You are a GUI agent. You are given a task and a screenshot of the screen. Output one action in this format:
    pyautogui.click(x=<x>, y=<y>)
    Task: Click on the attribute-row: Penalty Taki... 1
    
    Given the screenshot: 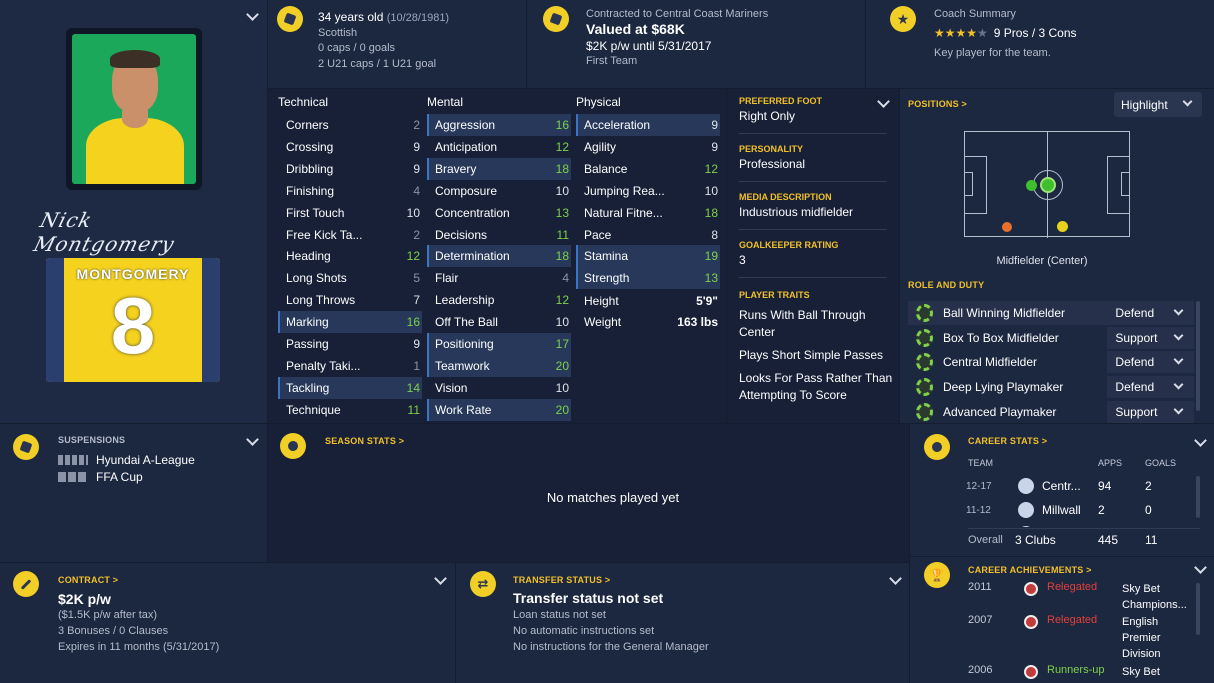 What is the action you would take?
    pyautogui.click(x=350, y=366)
    